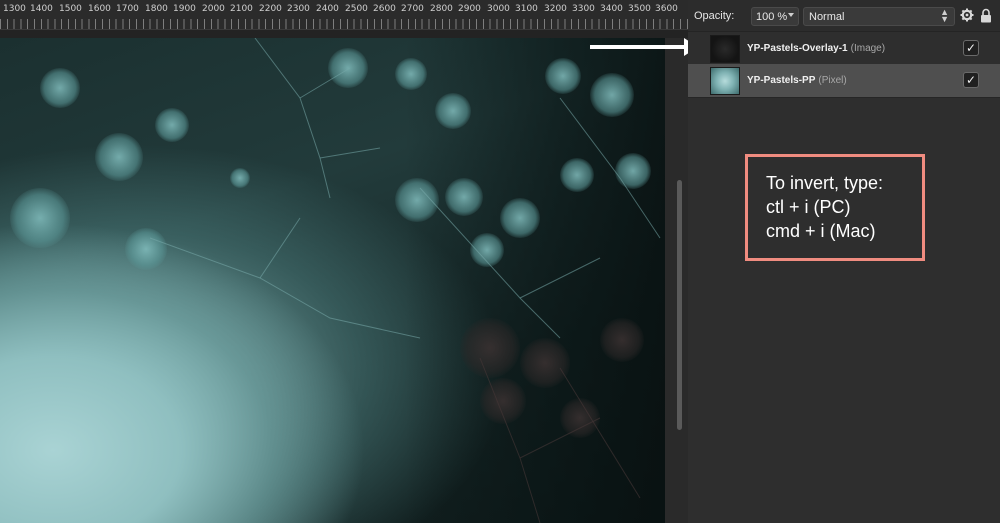 The width and height of the screenshot is (1000, 523). I want to click on layer-name: YP-Pastels-Overlay-1 (Image), so click(816, 48).